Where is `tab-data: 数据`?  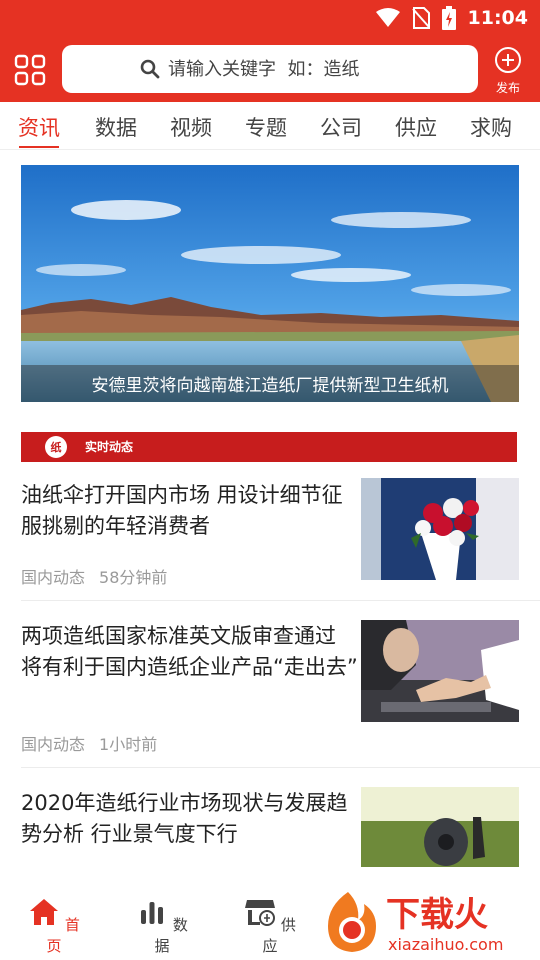
tab-data: 数据 is located at coordinates (116, 127).